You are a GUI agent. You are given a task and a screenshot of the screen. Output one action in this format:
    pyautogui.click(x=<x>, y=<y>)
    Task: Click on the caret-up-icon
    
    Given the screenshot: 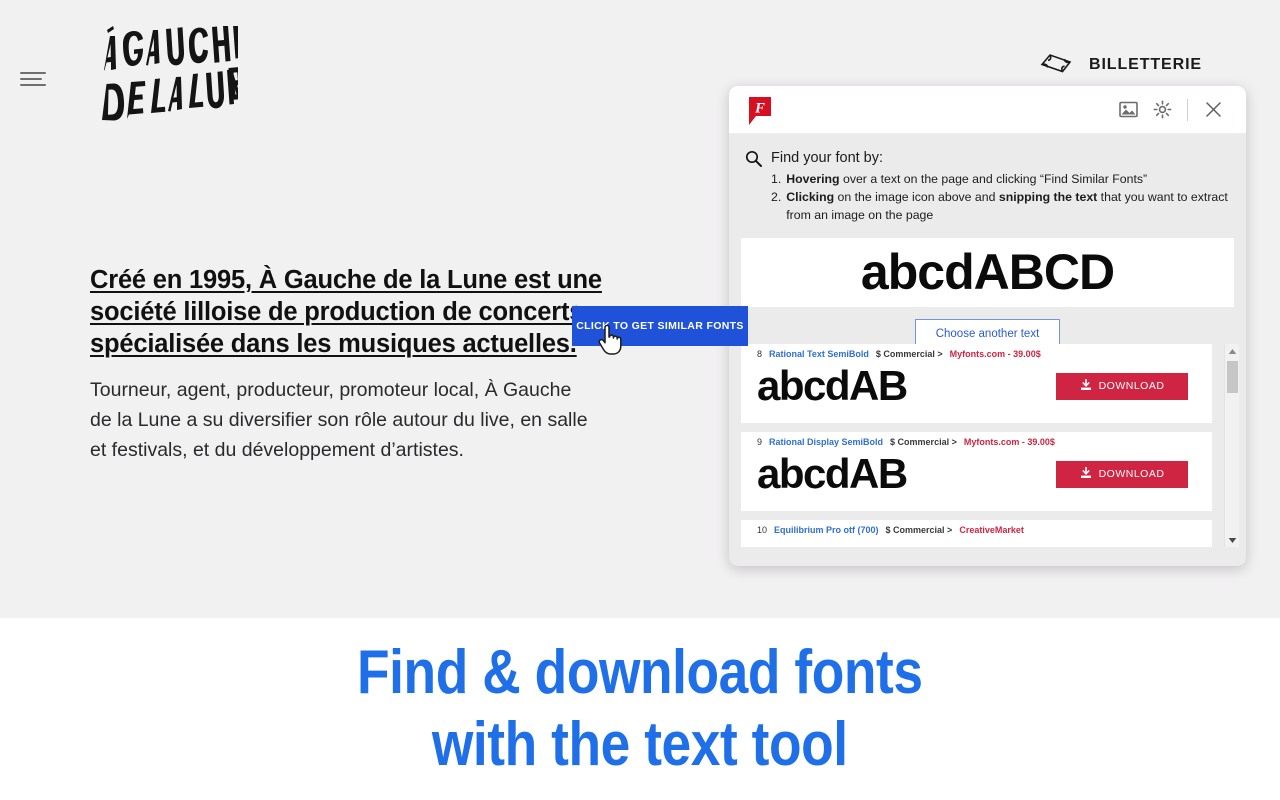 What is the action you would take?
    pyautogui.click(x=1232, y=351)
    